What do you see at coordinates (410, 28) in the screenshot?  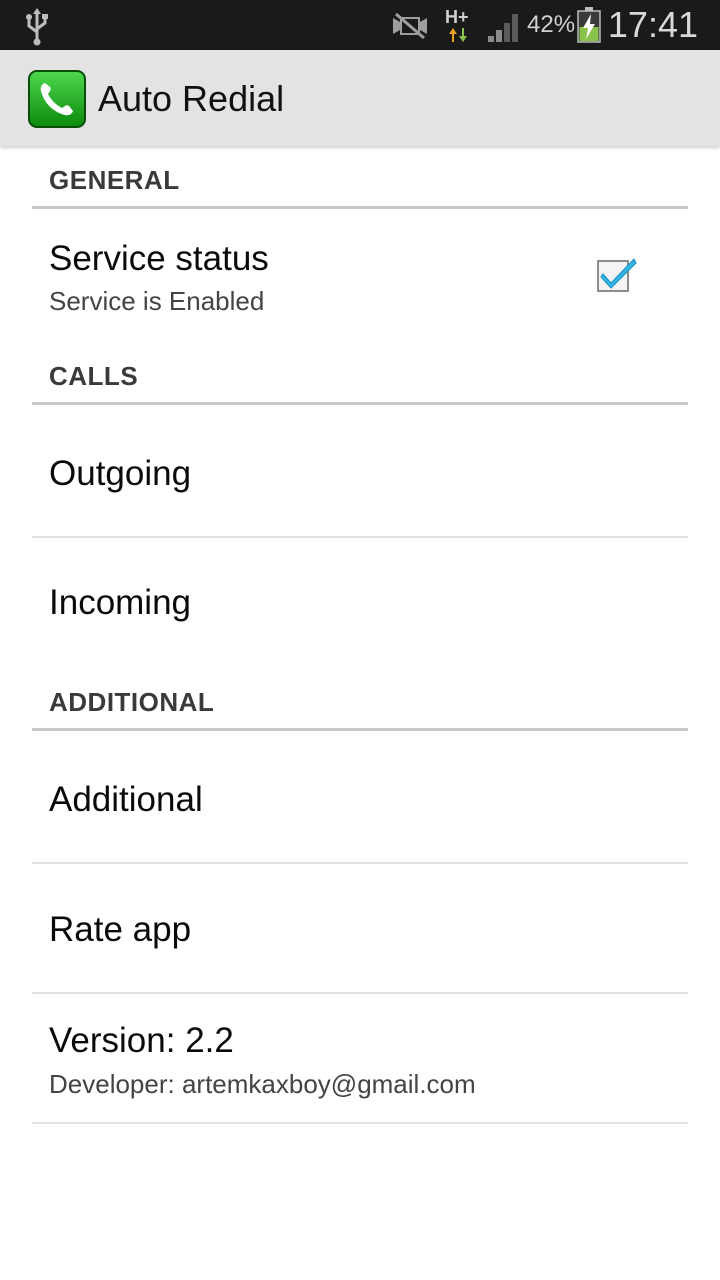 I see `no-sound-icon` at bounding box center [410, 28].